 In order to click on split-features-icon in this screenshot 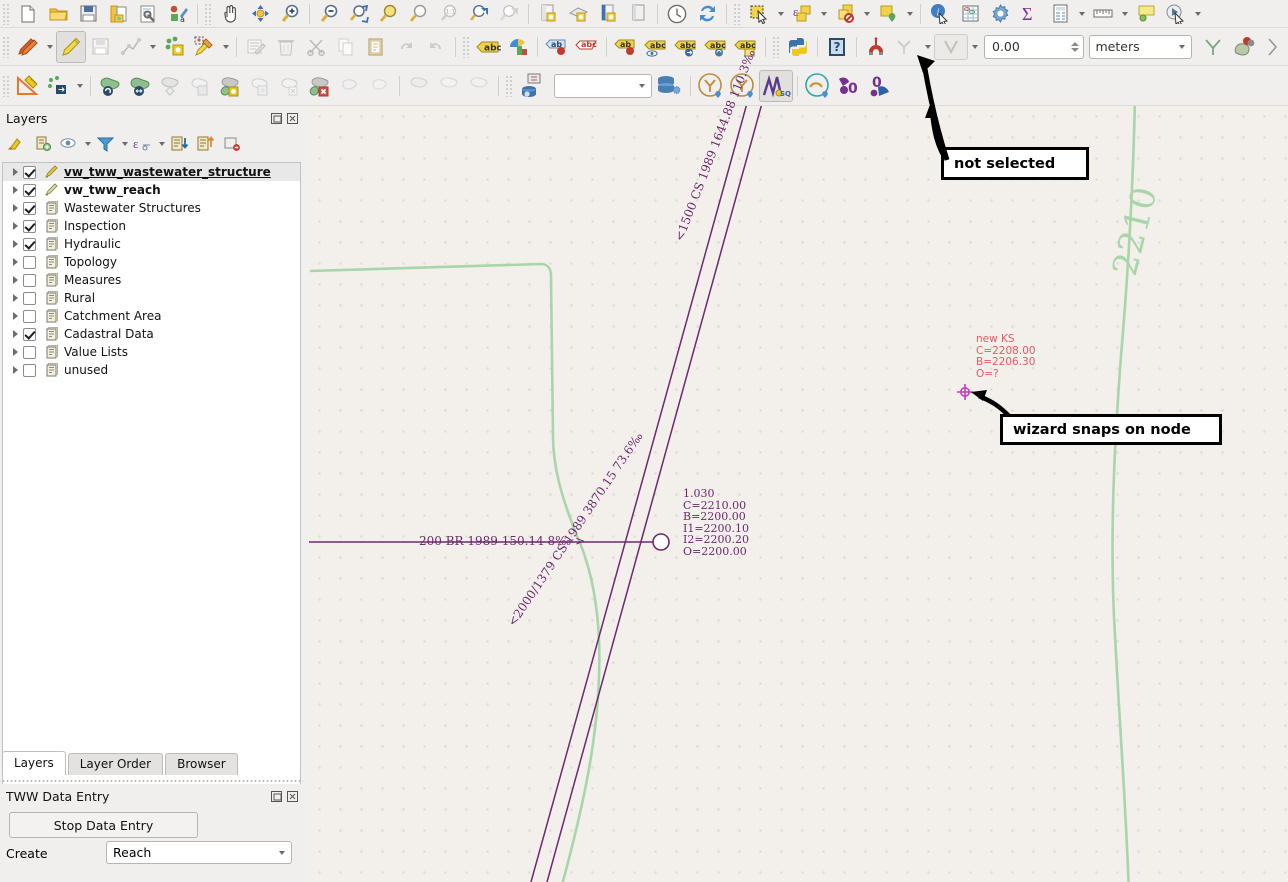, I will do `click(350, 86)`.